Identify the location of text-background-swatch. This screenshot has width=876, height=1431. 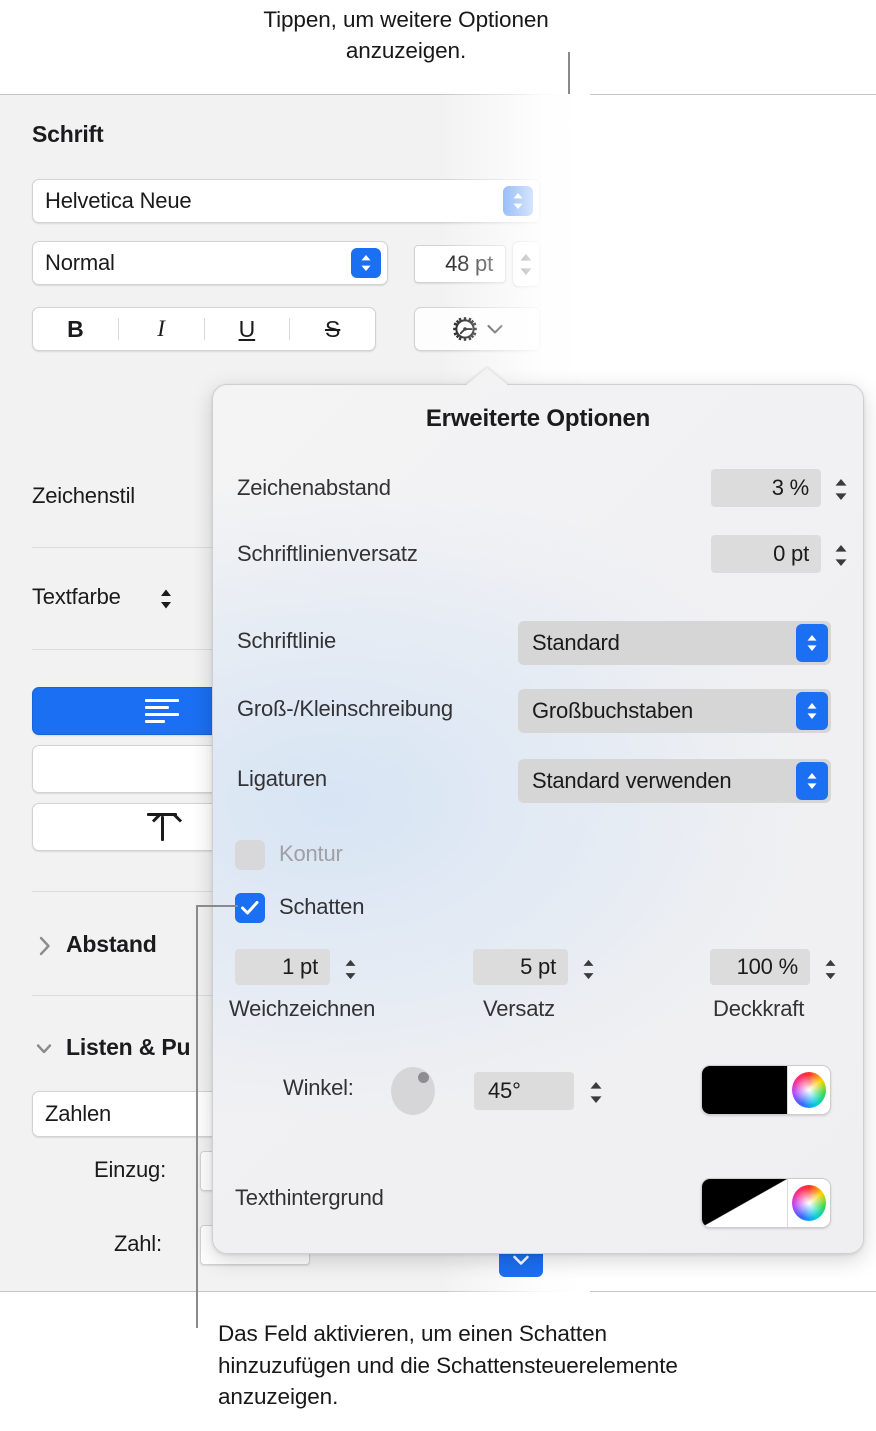
(766, 1203).